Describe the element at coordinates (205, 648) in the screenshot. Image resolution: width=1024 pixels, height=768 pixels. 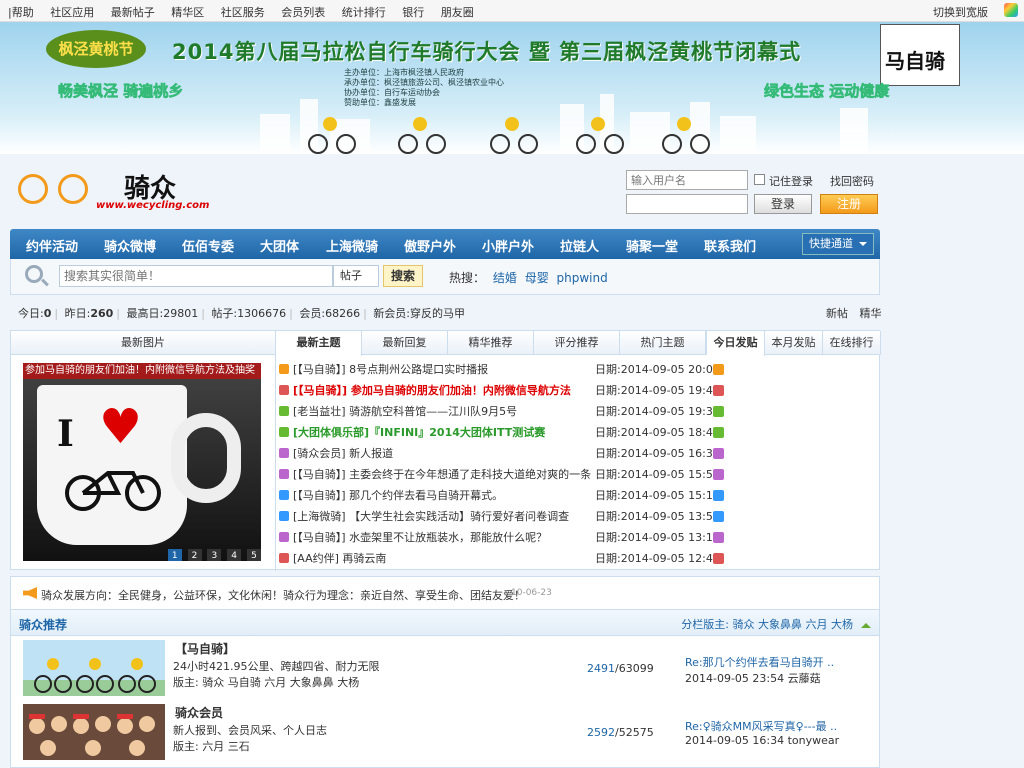
I see `forum-name: 【马自骑】` at that location.